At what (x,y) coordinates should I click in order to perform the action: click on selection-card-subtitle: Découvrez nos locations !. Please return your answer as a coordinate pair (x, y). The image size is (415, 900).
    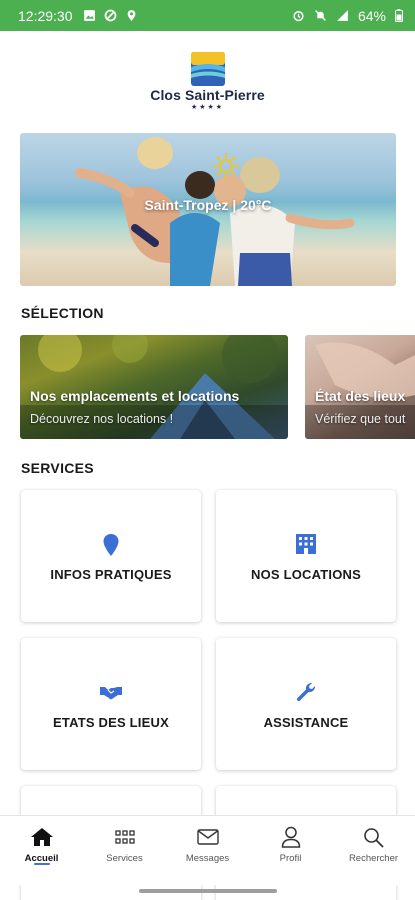
    Looking at the image, I should click on (102, 419).